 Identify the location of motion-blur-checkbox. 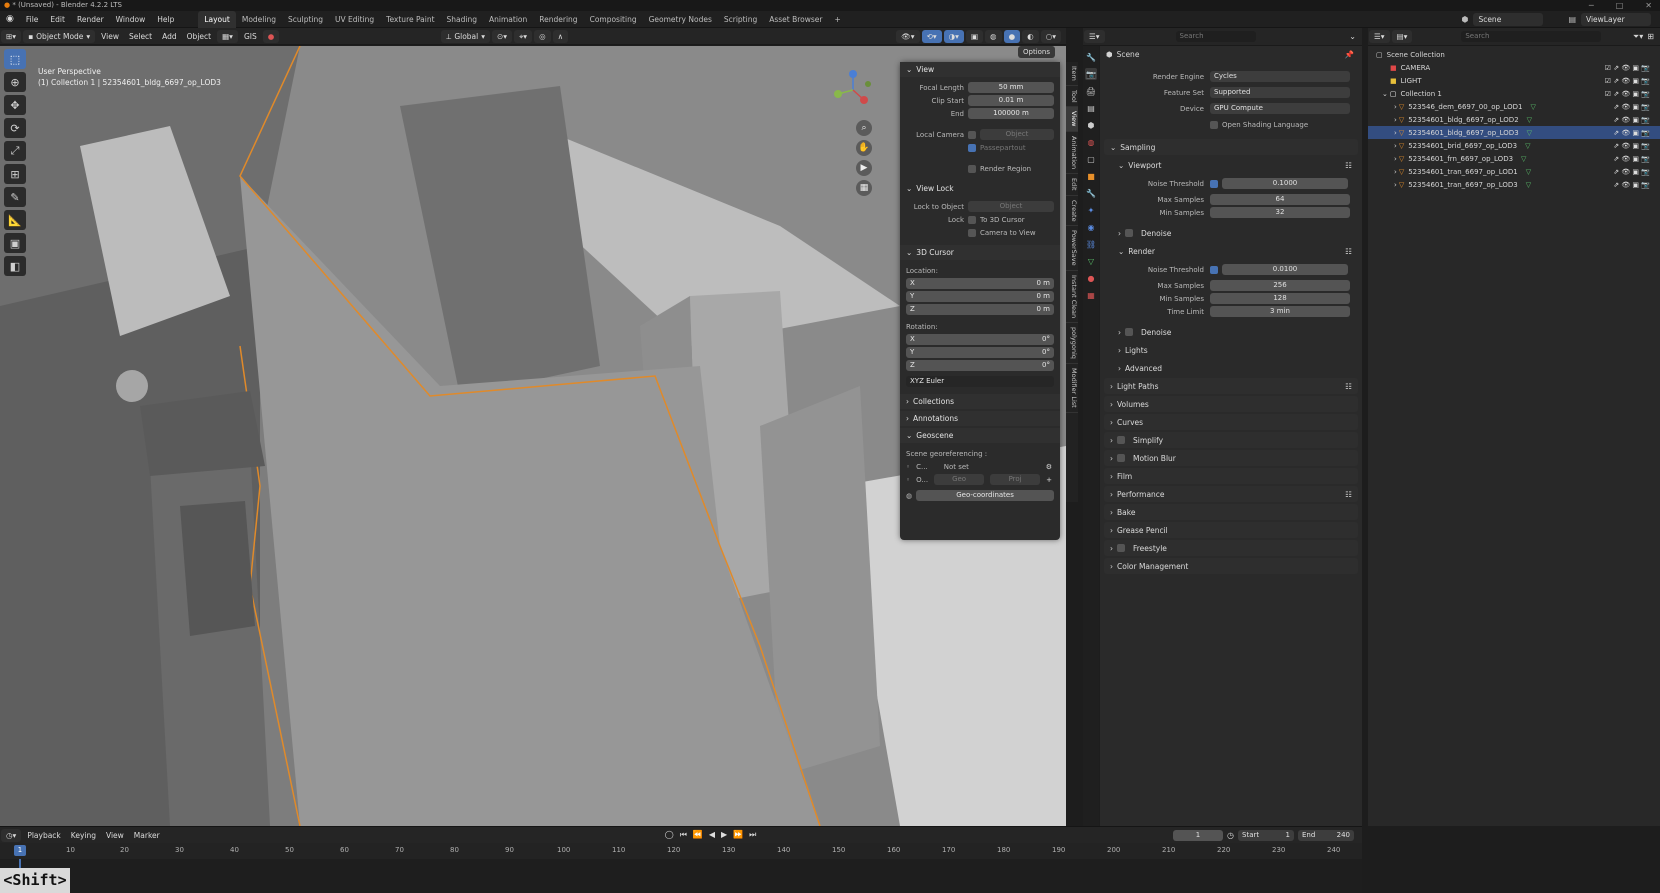
(1121, 458).